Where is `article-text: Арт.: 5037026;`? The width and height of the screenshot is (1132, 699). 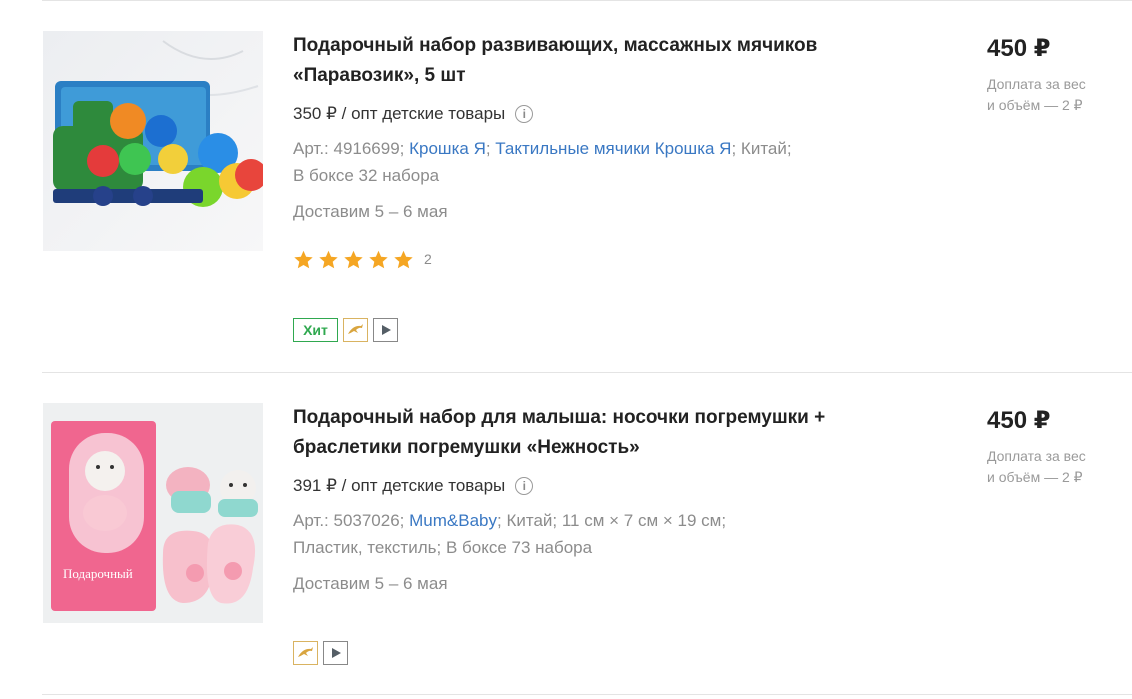 article-text: Арт.: 5037026; is located at coordinates (351, 520).